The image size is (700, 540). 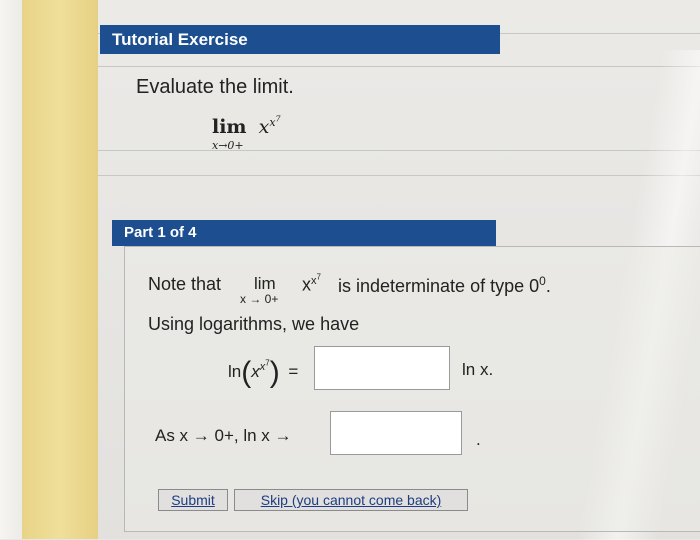 What do you see at coordinates (534, 286) in the screenshot?
I see `type-base: 0` at bounding box center [534, 286].